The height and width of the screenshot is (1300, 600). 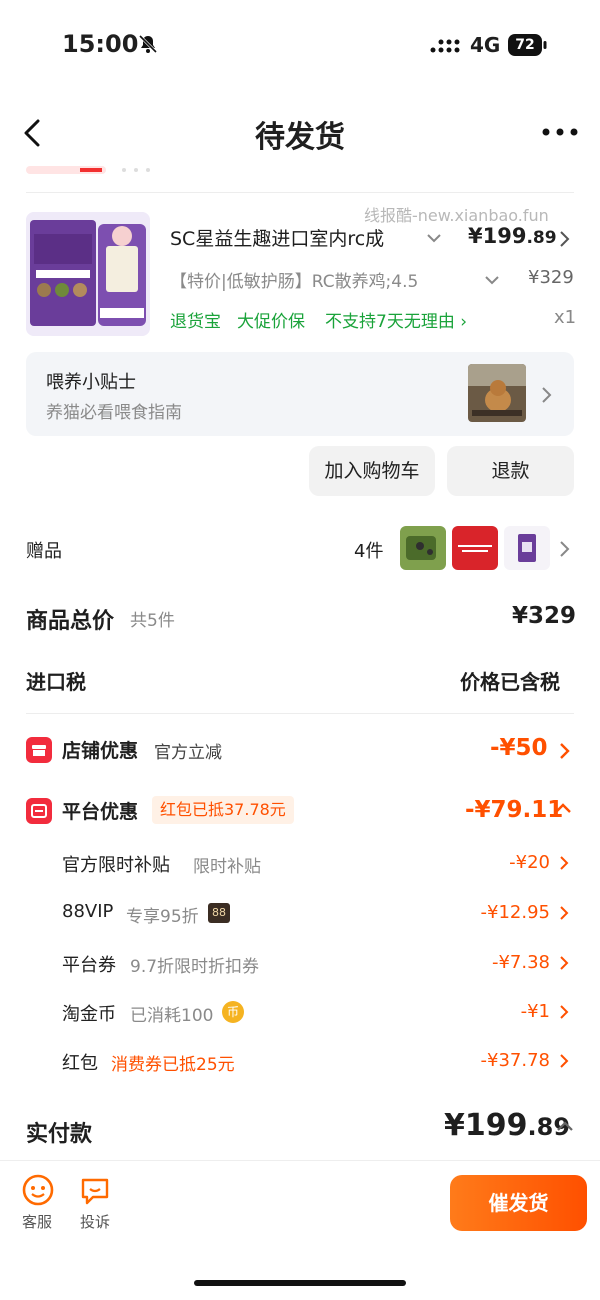 What do you see at coordinates (148, 44) in the screenshot?
I see `bell-muted-icon` at bounding box center [148, 44].